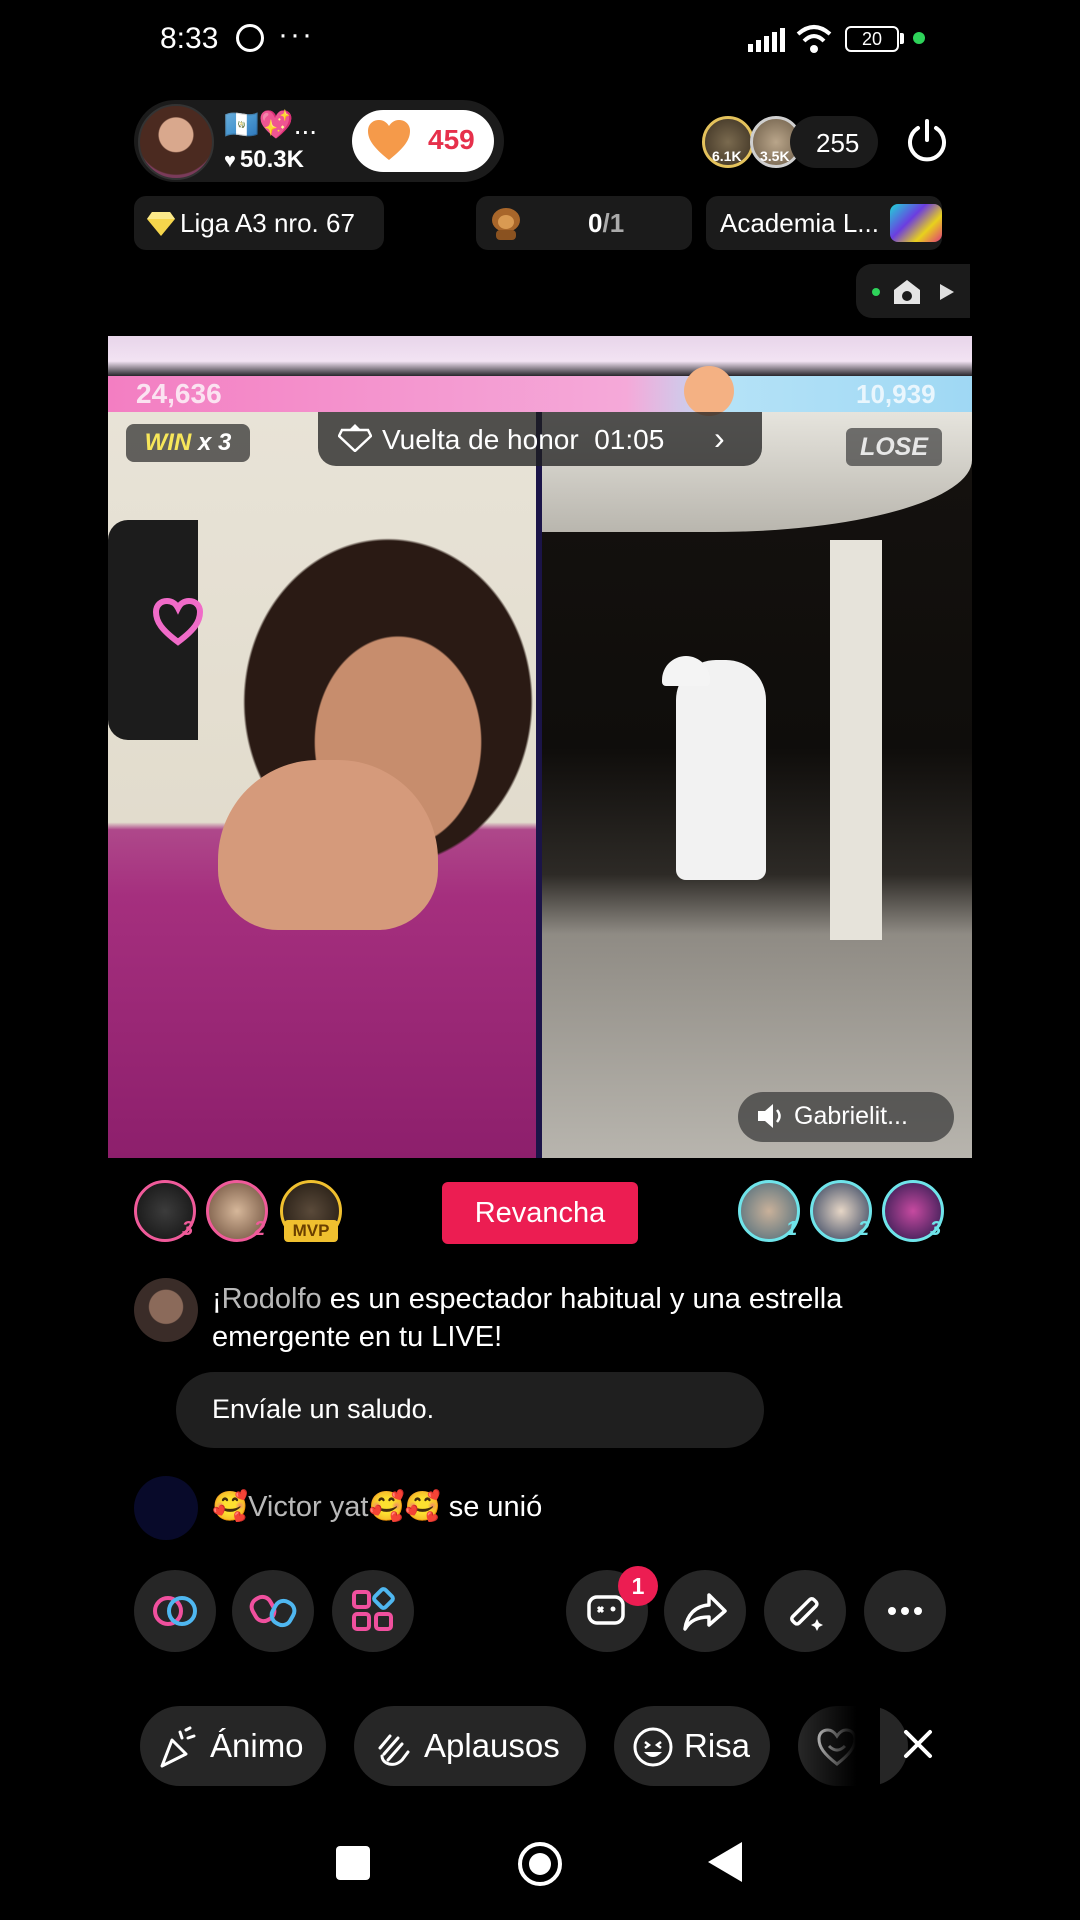 The image size is (1080, 1920). Describe the element at coordinates (326, 1507) in the screenshot. I see `join-username: 🥰Victor yat🥰🥰` at that location.